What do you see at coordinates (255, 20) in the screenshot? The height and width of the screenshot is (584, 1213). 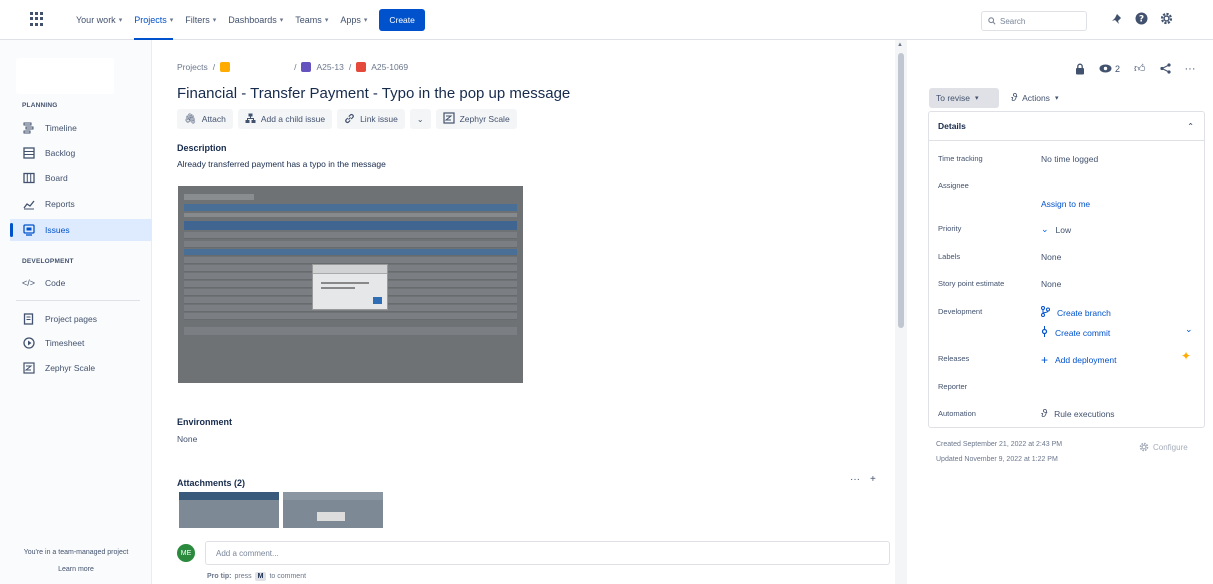 I see `nav-dashboards: Dashboards ▾` at bounding box center [255, 20].